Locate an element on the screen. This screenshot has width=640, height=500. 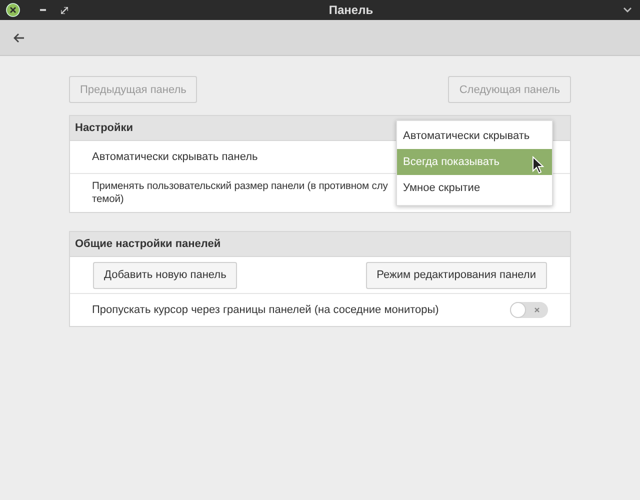
menu-item: Умное скрытие is located at coordinates (474, 188).